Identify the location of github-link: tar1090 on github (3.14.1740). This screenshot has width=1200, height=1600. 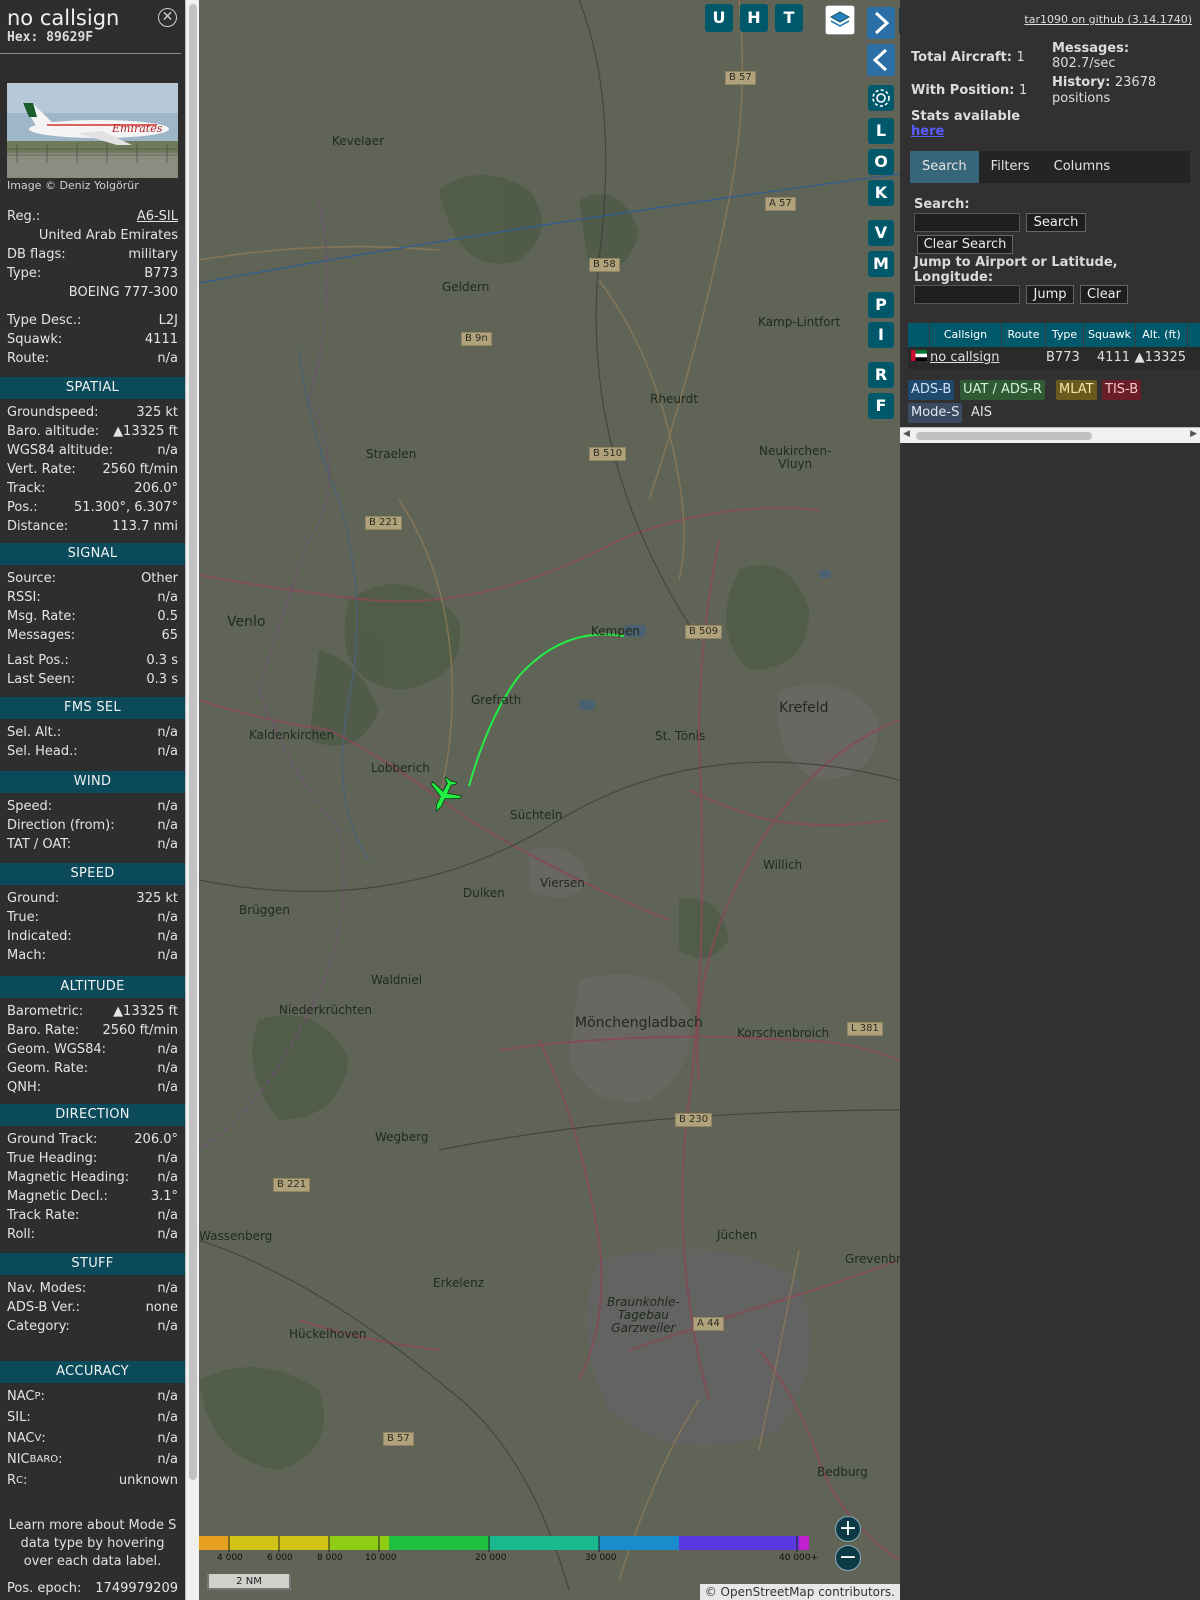
(1108, 19).